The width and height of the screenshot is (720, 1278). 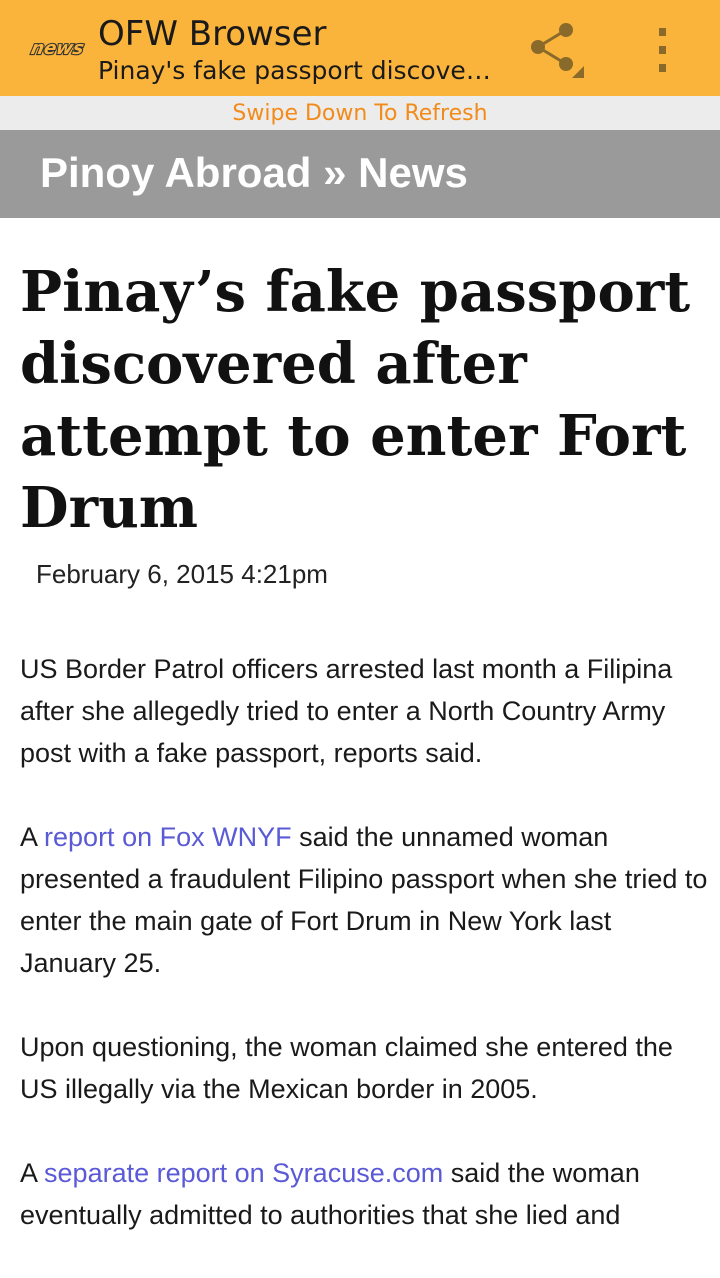 I want to click on swipe-refresh-hint: Swipe Down To Refresh, so click(x=360, y=113).